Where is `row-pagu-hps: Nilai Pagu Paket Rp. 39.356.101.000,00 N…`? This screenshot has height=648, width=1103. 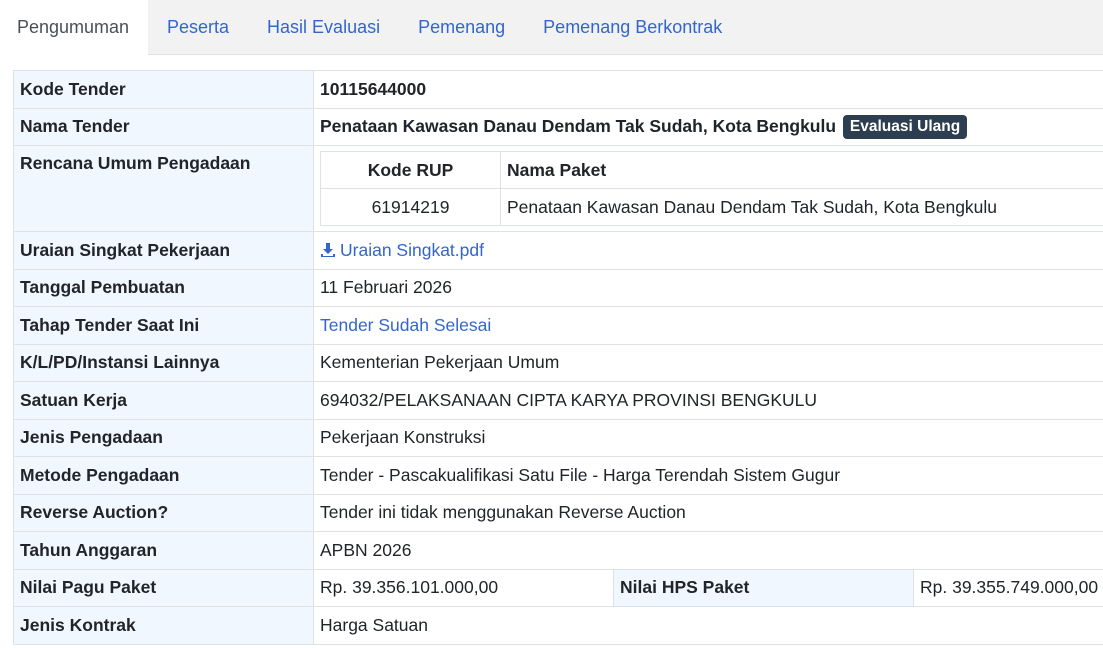 row-pagu-hps: Nilai Pagu Paket Rp. 39.356.101.000,00 N… is located at coordinates (558, 587).